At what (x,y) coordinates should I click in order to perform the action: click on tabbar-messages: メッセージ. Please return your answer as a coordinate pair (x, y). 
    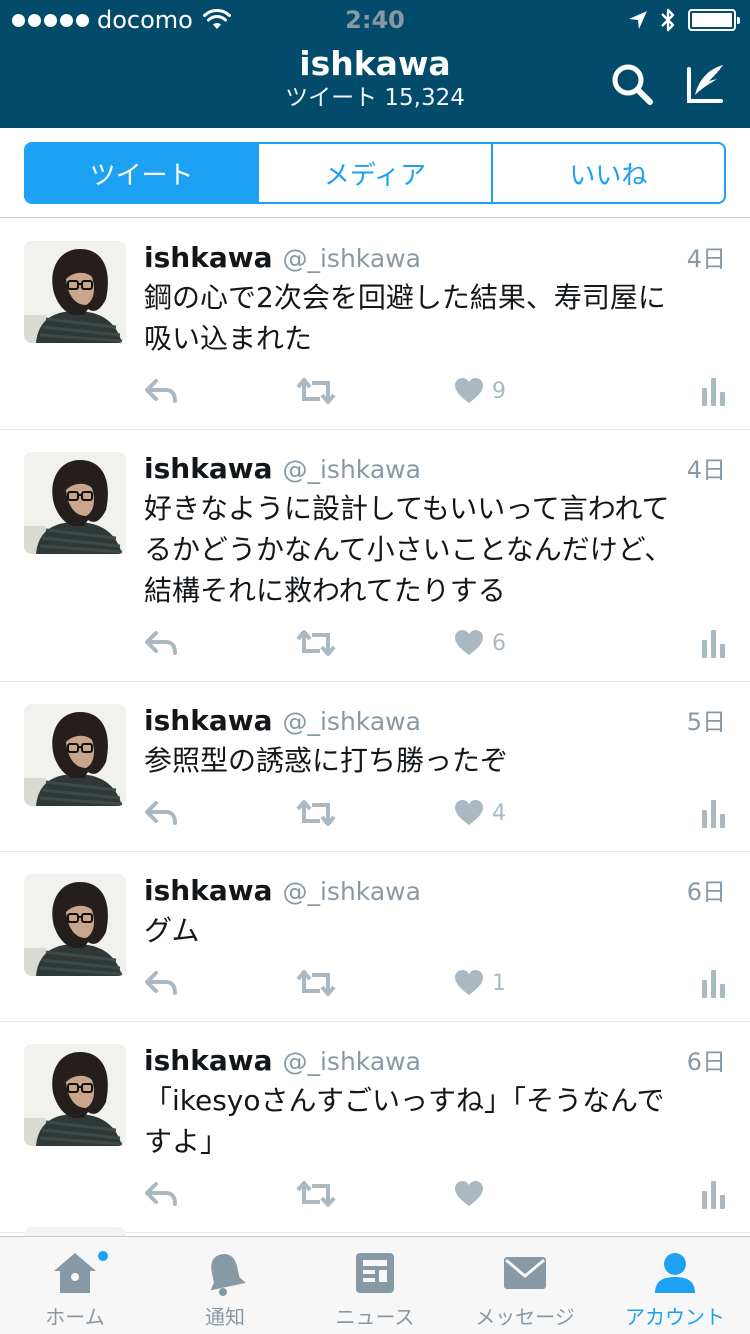
    Looking at the image, I should click on (525, 1285).